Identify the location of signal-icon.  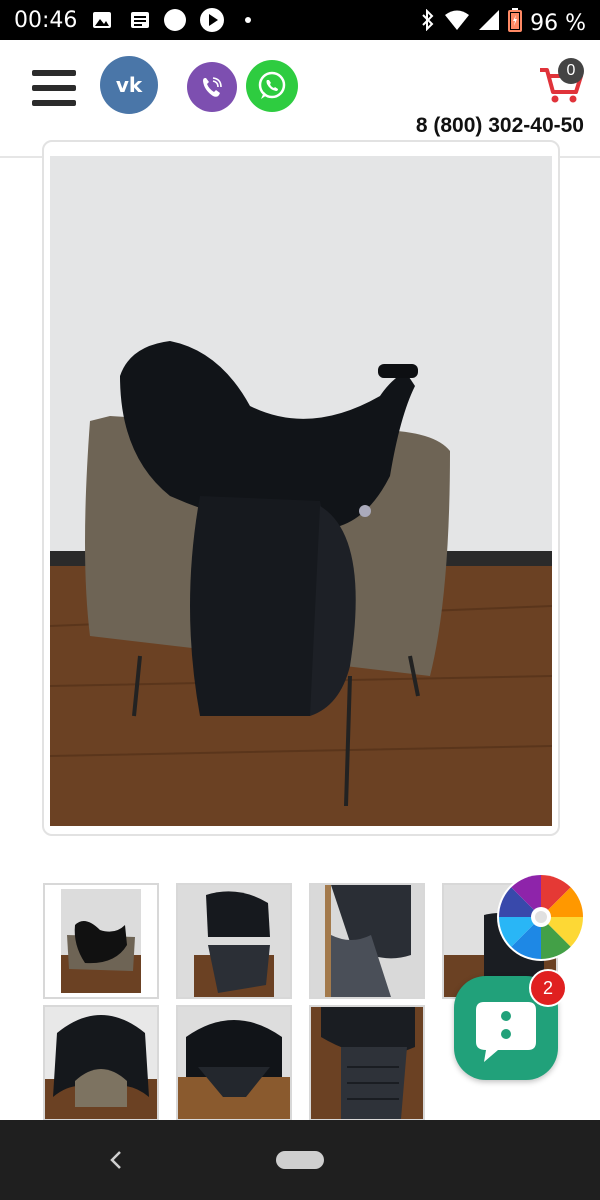
(489, 23).